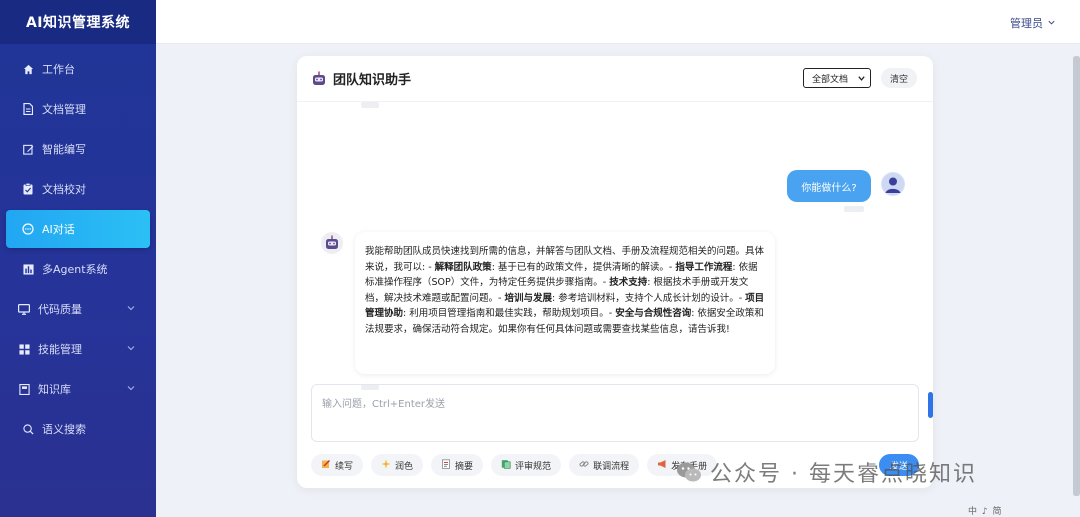  I want to click on assistant-item-title: 解释团队政策, so click(463, 267).